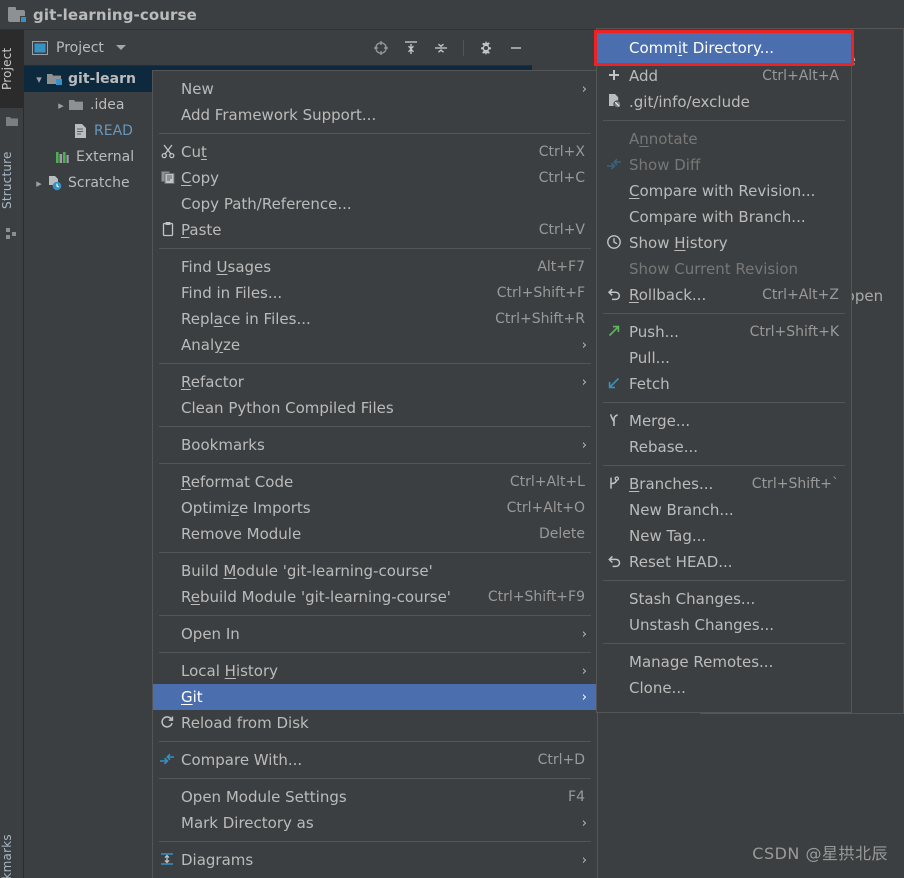 The width and height of the screenshot is (904, 878). I want to click on menu-item-label: Reload from Disk, so click(245, 723).